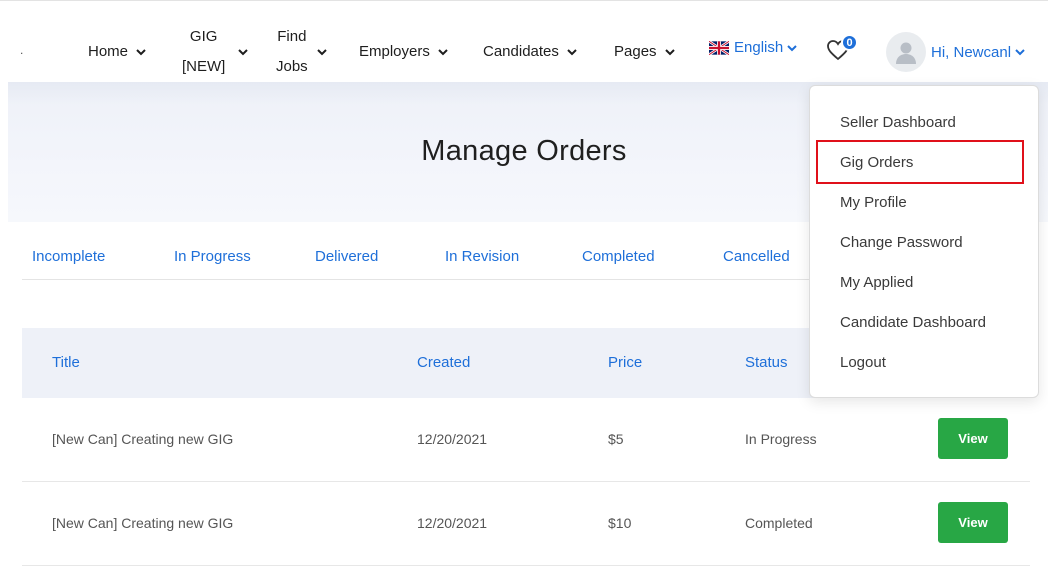 The height and width of the screenshot is (573, 1048). What do you see at coordinates (212, 256) in the screenshot?
I see `tab-in-progress: In Progress` at bounding box center [212, 256].